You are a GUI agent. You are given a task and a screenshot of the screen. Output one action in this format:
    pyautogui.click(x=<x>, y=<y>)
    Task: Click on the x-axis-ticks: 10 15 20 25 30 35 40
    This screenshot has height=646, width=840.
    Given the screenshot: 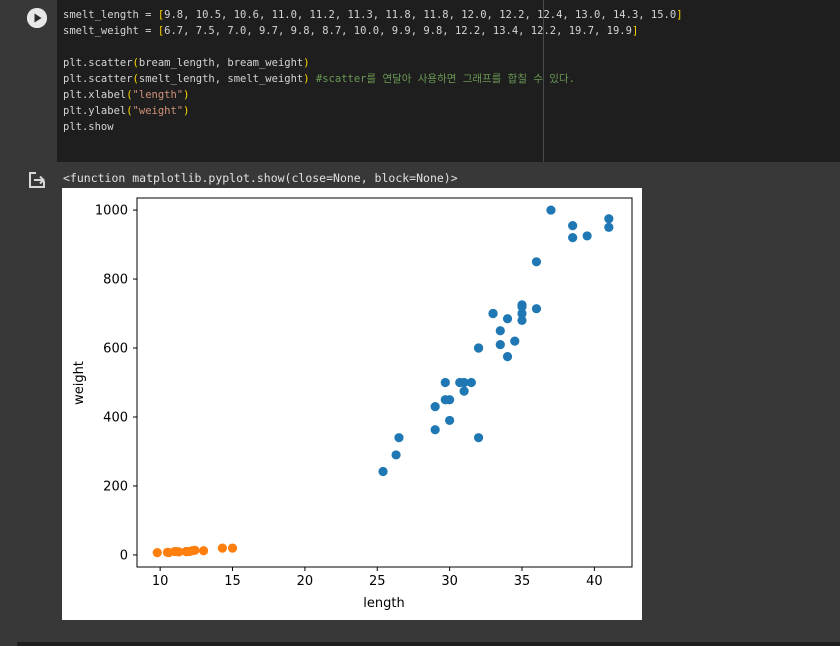 What is the action you would take?
    pyautogui.click(x=377, y=578)
    